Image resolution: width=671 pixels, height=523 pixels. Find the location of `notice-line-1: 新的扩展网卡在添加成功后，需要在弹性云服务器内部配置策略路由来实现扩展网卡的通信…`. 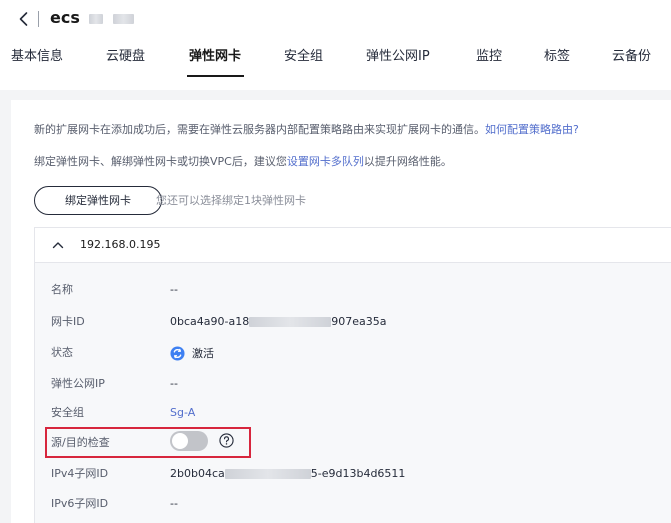

notice-line-1: 新的扩展网卡在添加成功后，需要在弹性云服务器内部配置策略路由来实现扩展网卡的通信… is located at coordinates (306, 130).